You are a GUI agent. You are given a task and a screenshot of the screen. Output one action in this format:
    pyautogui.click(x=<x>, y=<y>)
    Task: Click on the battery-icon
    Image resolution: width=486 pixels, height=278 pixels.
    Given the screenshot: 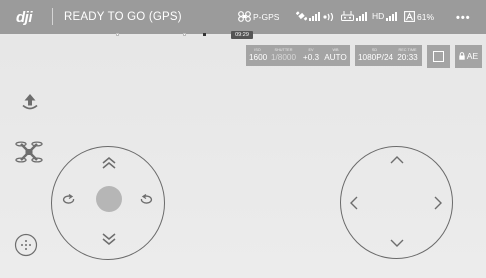 What is the action you would take?
    pyautogui.click(x=409, y=16)
    